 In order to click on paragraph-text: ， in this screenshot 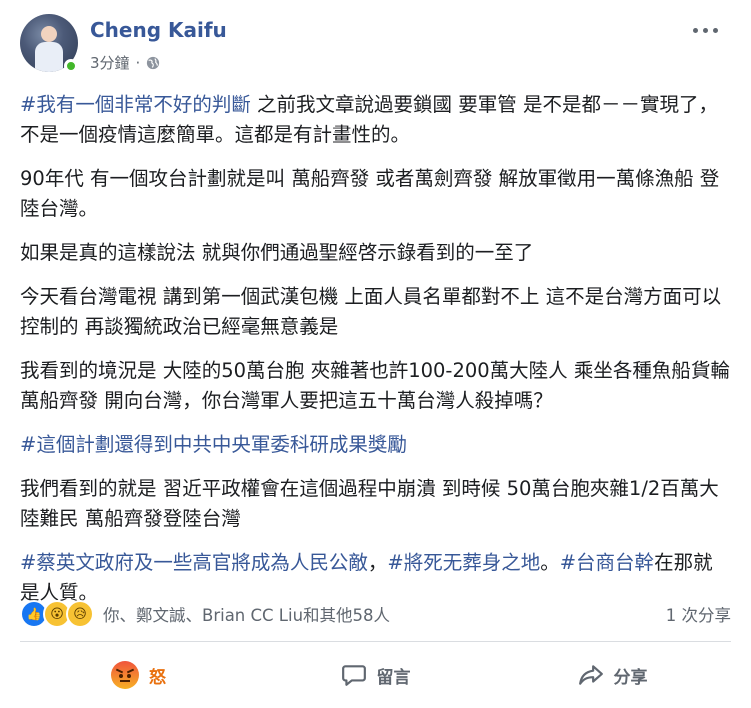, I will do `click(377, 562)`.